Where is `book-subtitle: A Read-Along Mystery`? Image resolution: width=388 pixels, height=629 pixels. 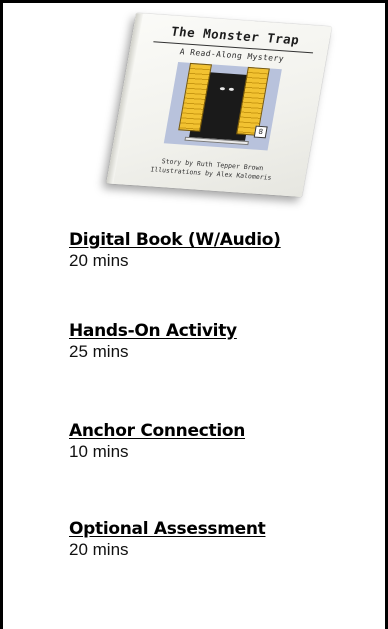 book-subtitle: A Read-Along Mystery is located at coordinates (231, 55).